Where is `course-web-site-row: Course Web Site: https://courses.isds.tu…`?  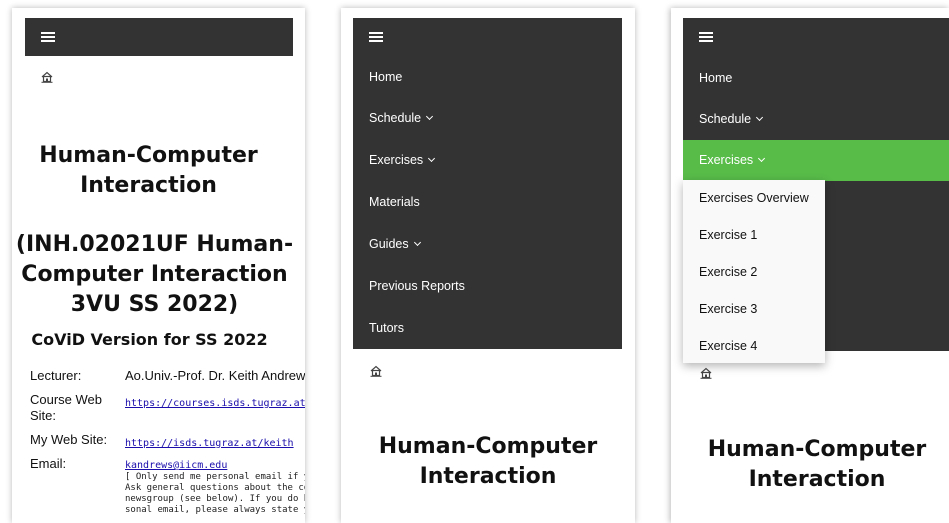
course-web-site-row: Course Web Site: https://courses.isds.tu… is located at coordinates (167, 412).